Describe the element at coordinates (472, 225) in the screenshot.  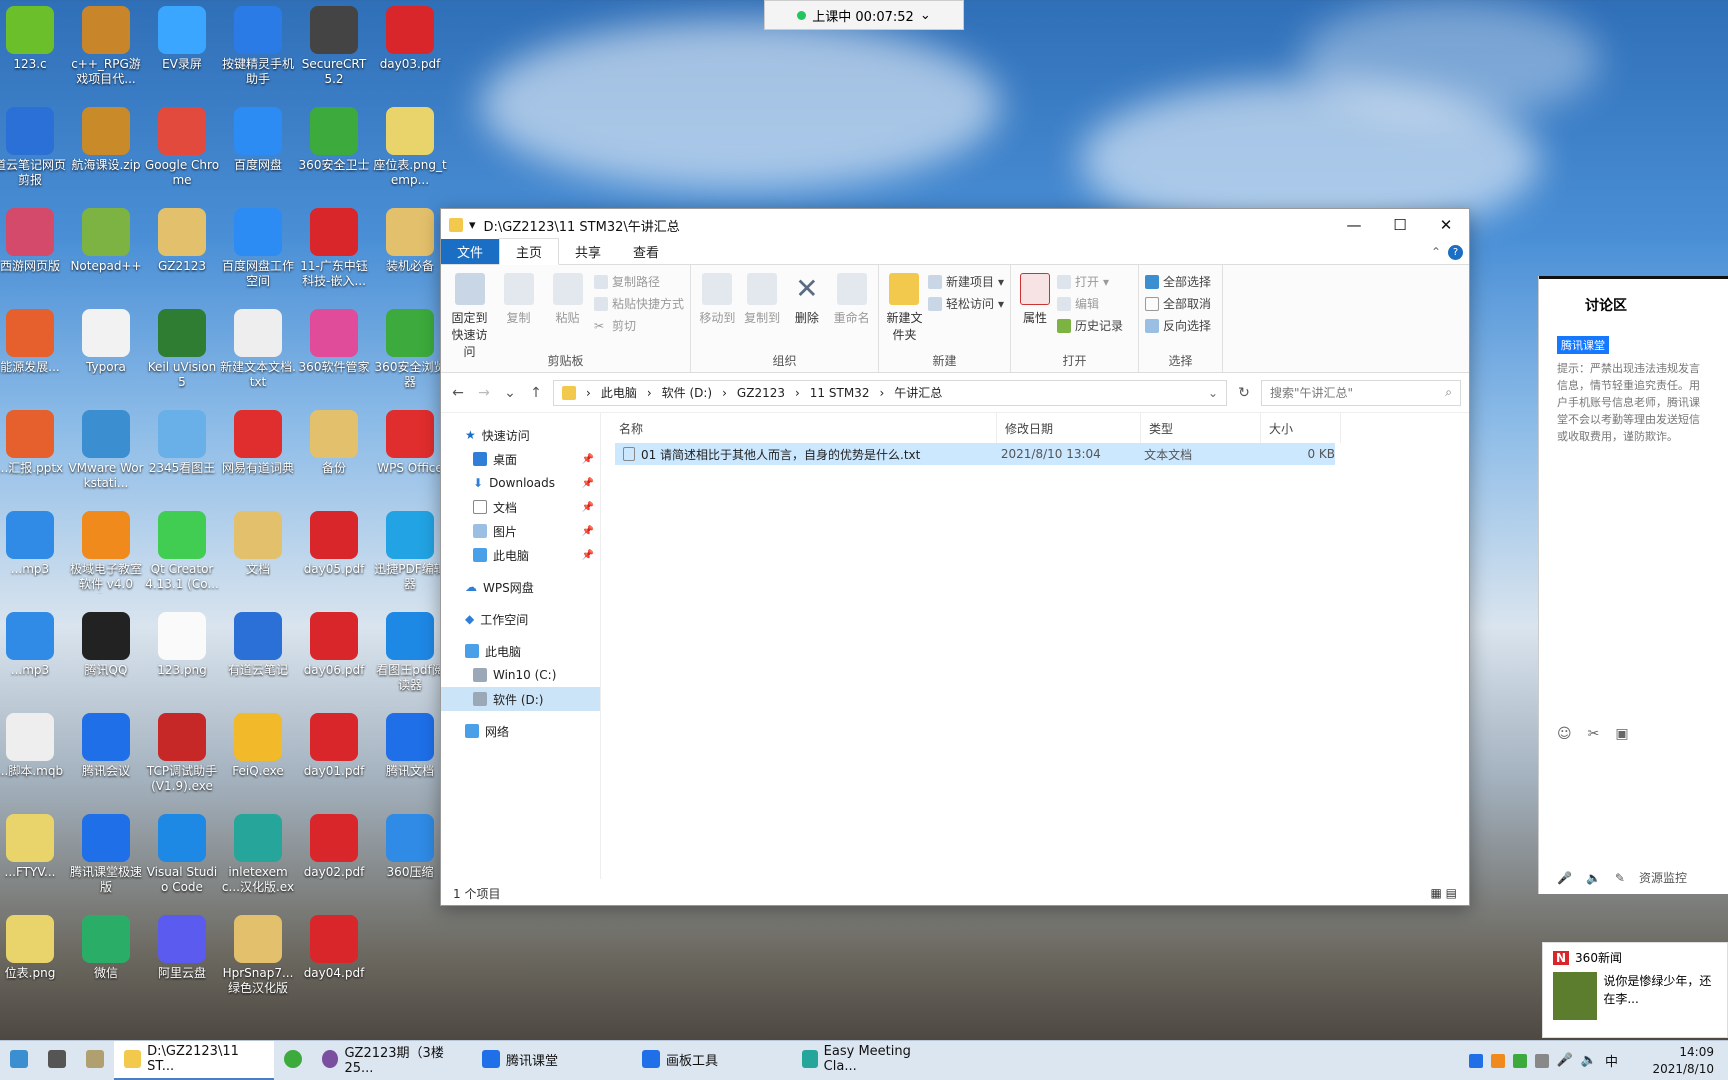
I see `quick-access-toolbar: ▾` at that location.